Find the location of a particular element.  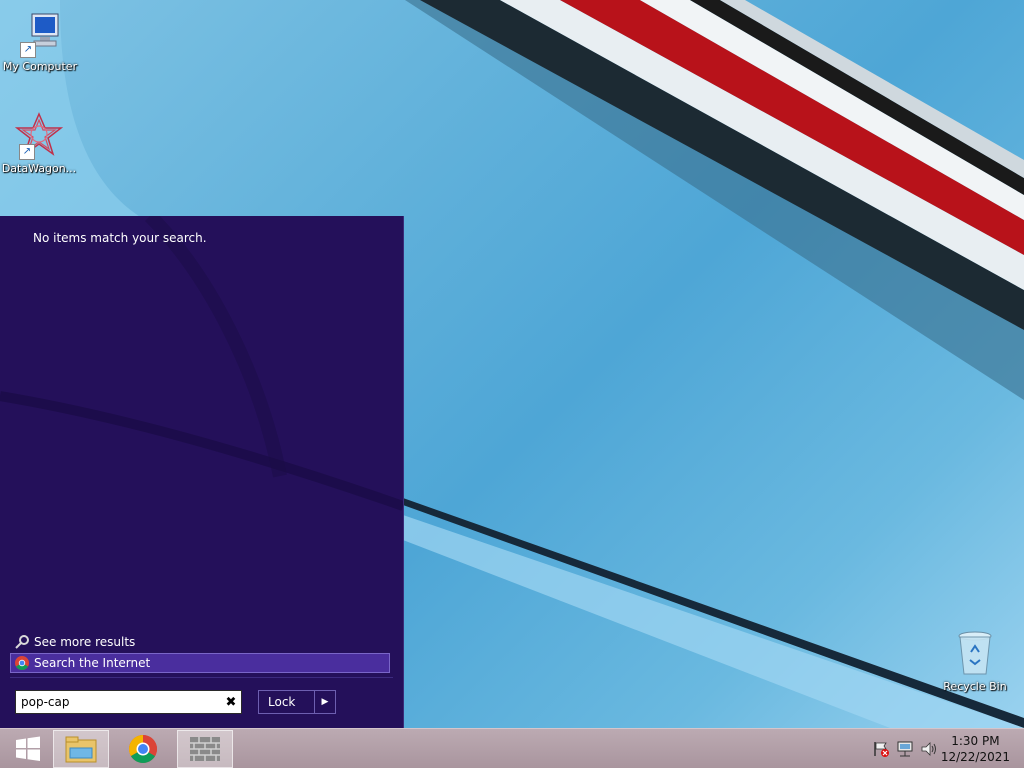

network-icon is located at coordinates (905, 749).